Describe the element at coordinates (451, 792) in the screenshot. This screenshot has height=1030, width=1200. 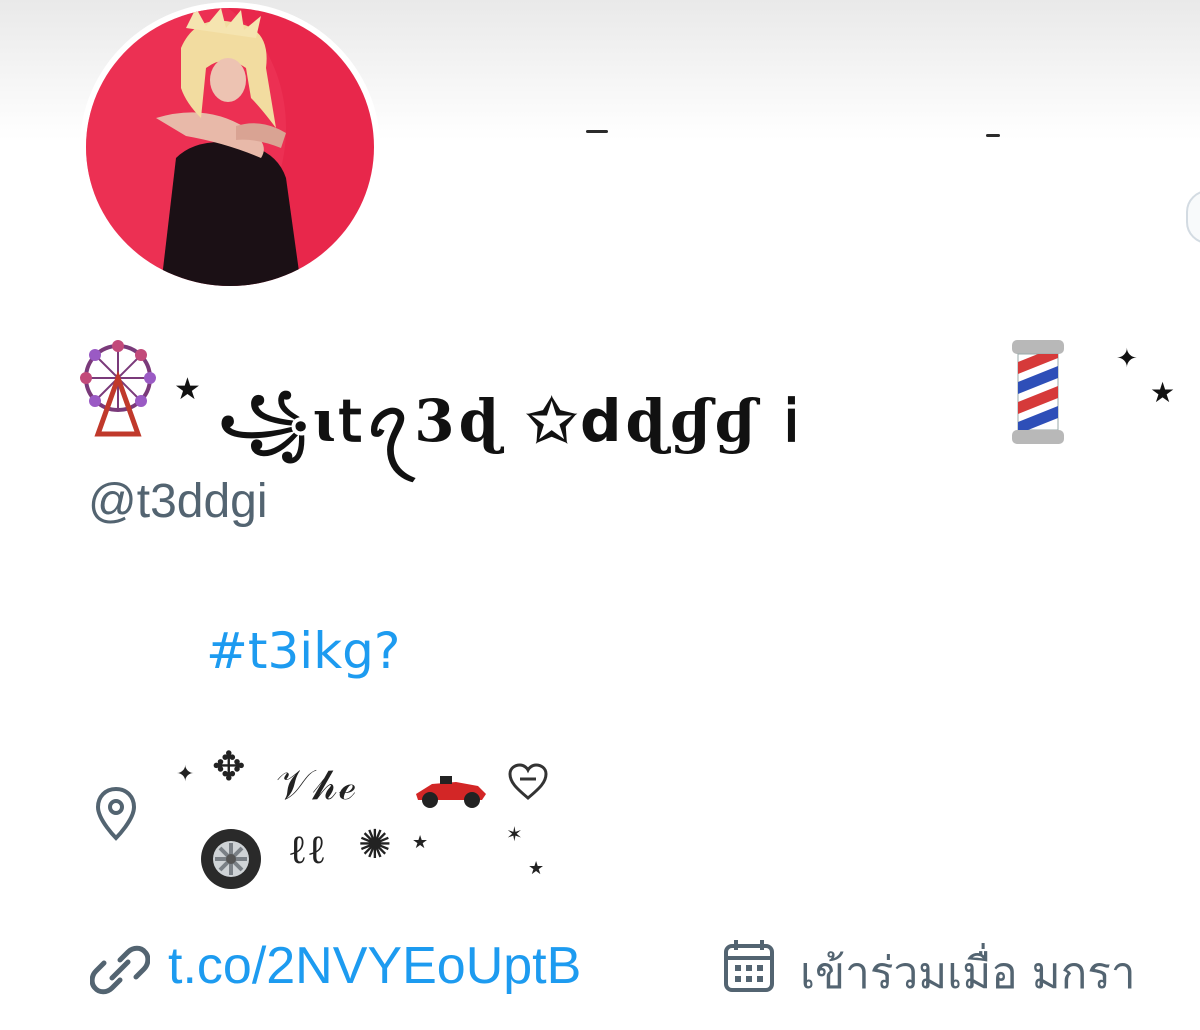
I see `race-car-icon` at that location.